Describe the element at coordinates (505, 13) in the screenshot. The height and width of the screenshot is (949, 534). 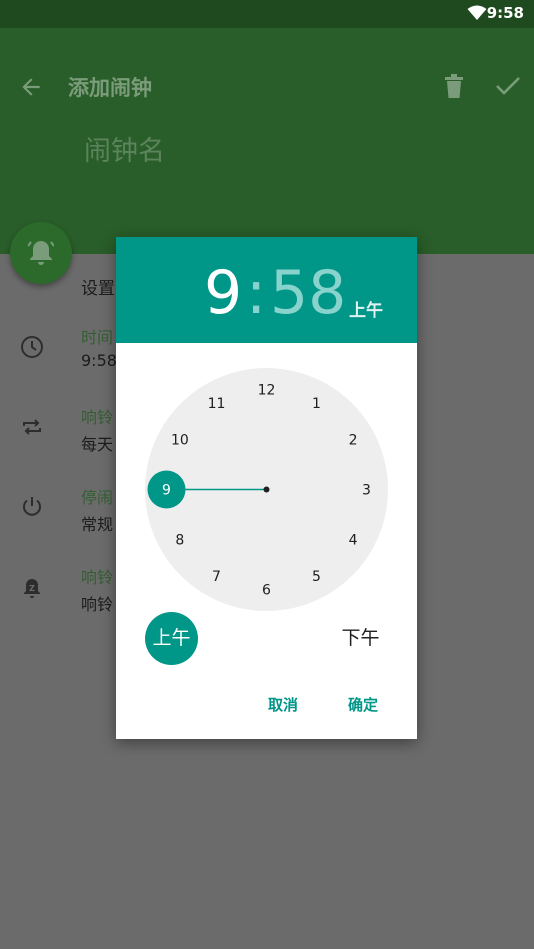
I see `status-time: 9:58` at that location.